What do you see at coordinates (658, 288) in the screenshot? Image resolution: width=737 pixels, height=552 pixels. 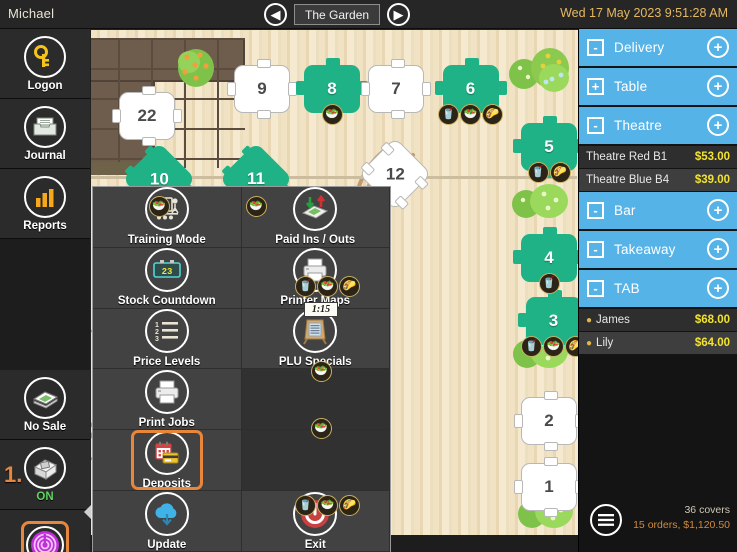 I see `order-group-tab: - TAB +` at bounding box center [658, 288].